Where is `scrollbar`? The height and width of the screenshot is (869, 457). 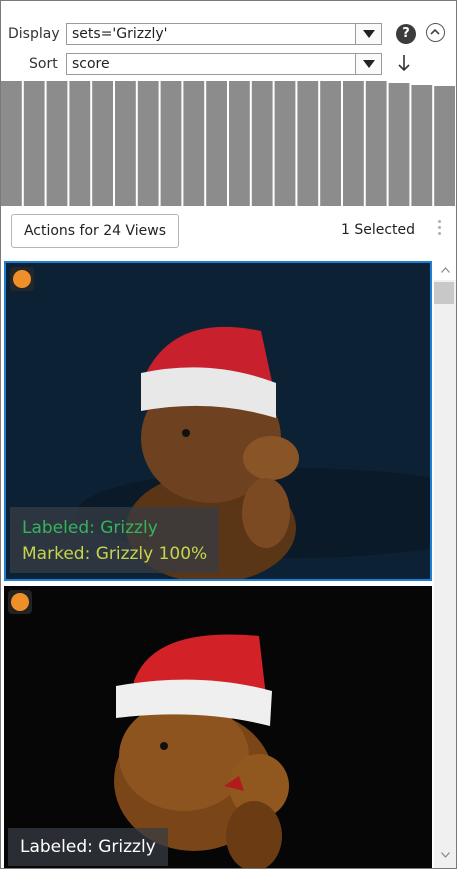
scrollbar is located at coordinates (445, 574).